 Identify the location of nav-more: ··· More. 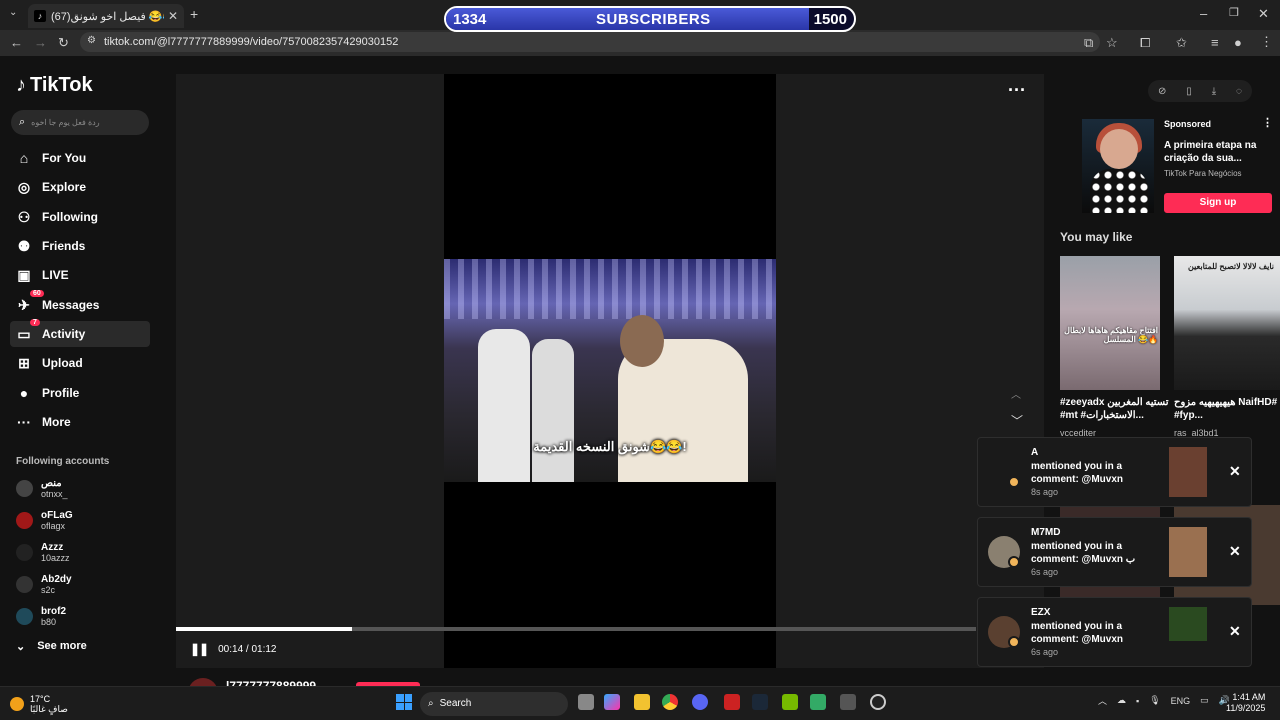
(80, 422).